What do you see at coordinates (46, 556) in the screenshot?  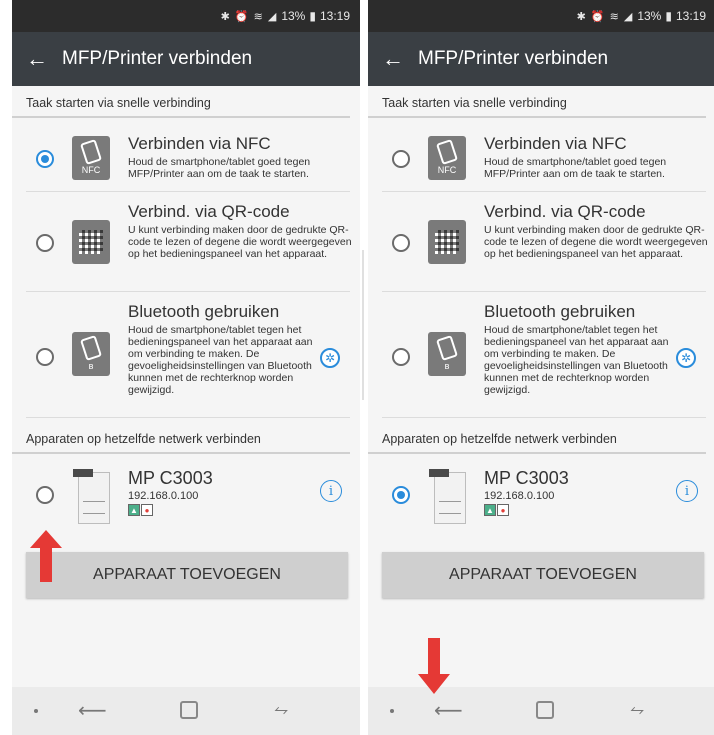 I see `arrow-up-annotation-icon` at bounding box center [46, 556].